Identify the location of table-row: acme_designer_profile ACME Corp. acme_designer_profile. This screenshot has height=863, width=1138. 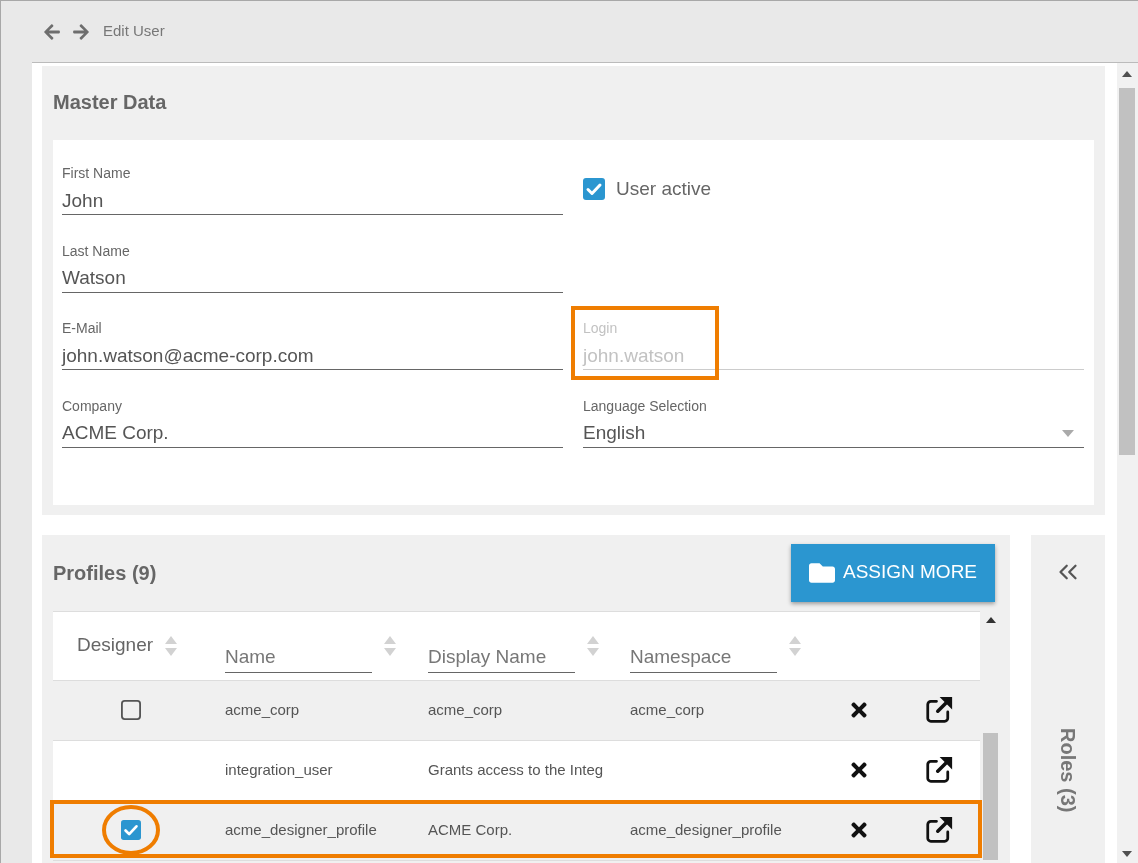
(516, 830).